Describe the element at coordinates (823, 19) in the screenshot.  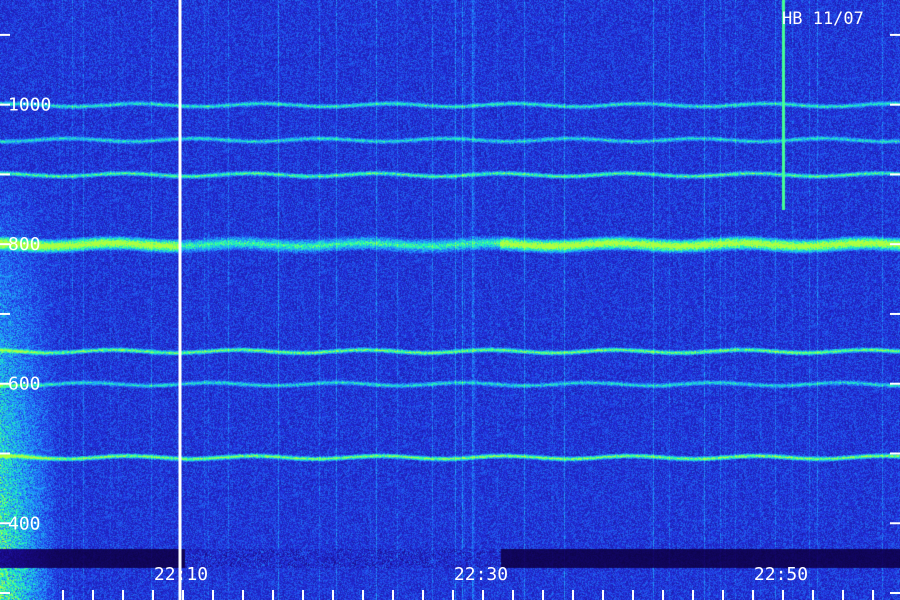
I see `annotation-label: HB 11/07` at that location.